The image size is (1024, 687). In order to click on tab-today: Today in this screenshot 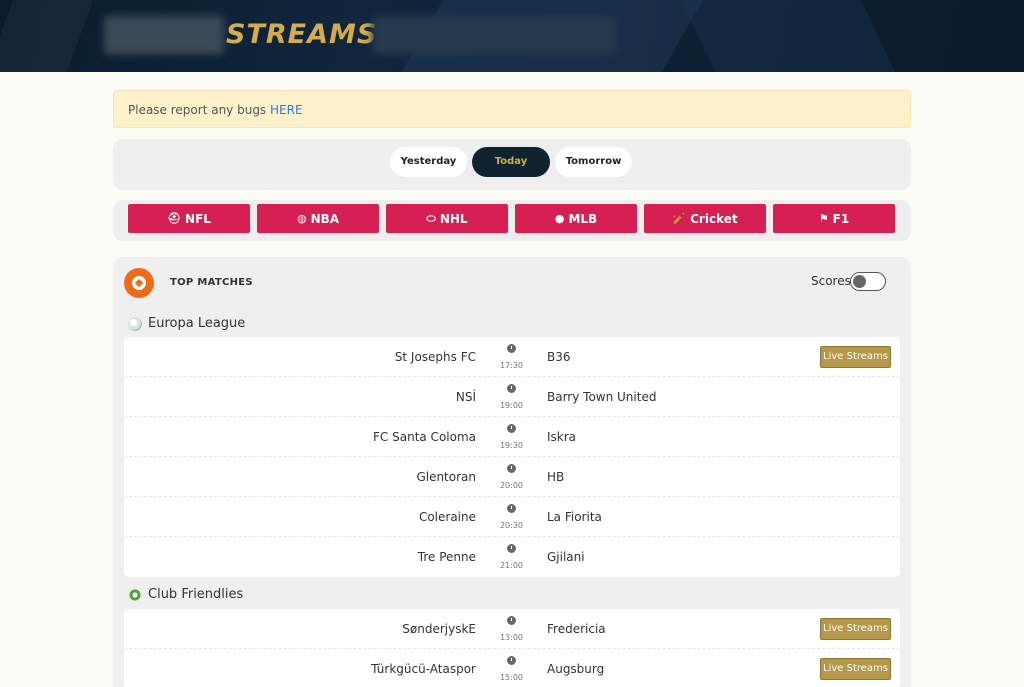, I will do `click(511, 162)`.